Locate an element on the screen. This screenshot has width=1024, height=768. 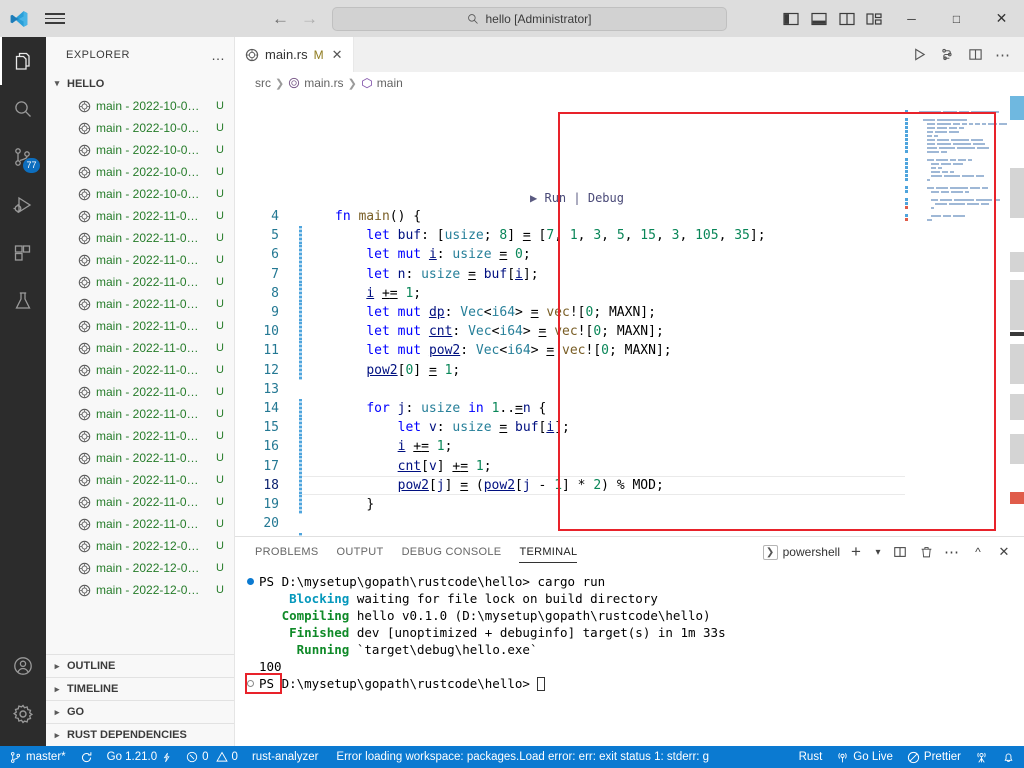
terminal-name: powershell is located at coordinates (811, 552).